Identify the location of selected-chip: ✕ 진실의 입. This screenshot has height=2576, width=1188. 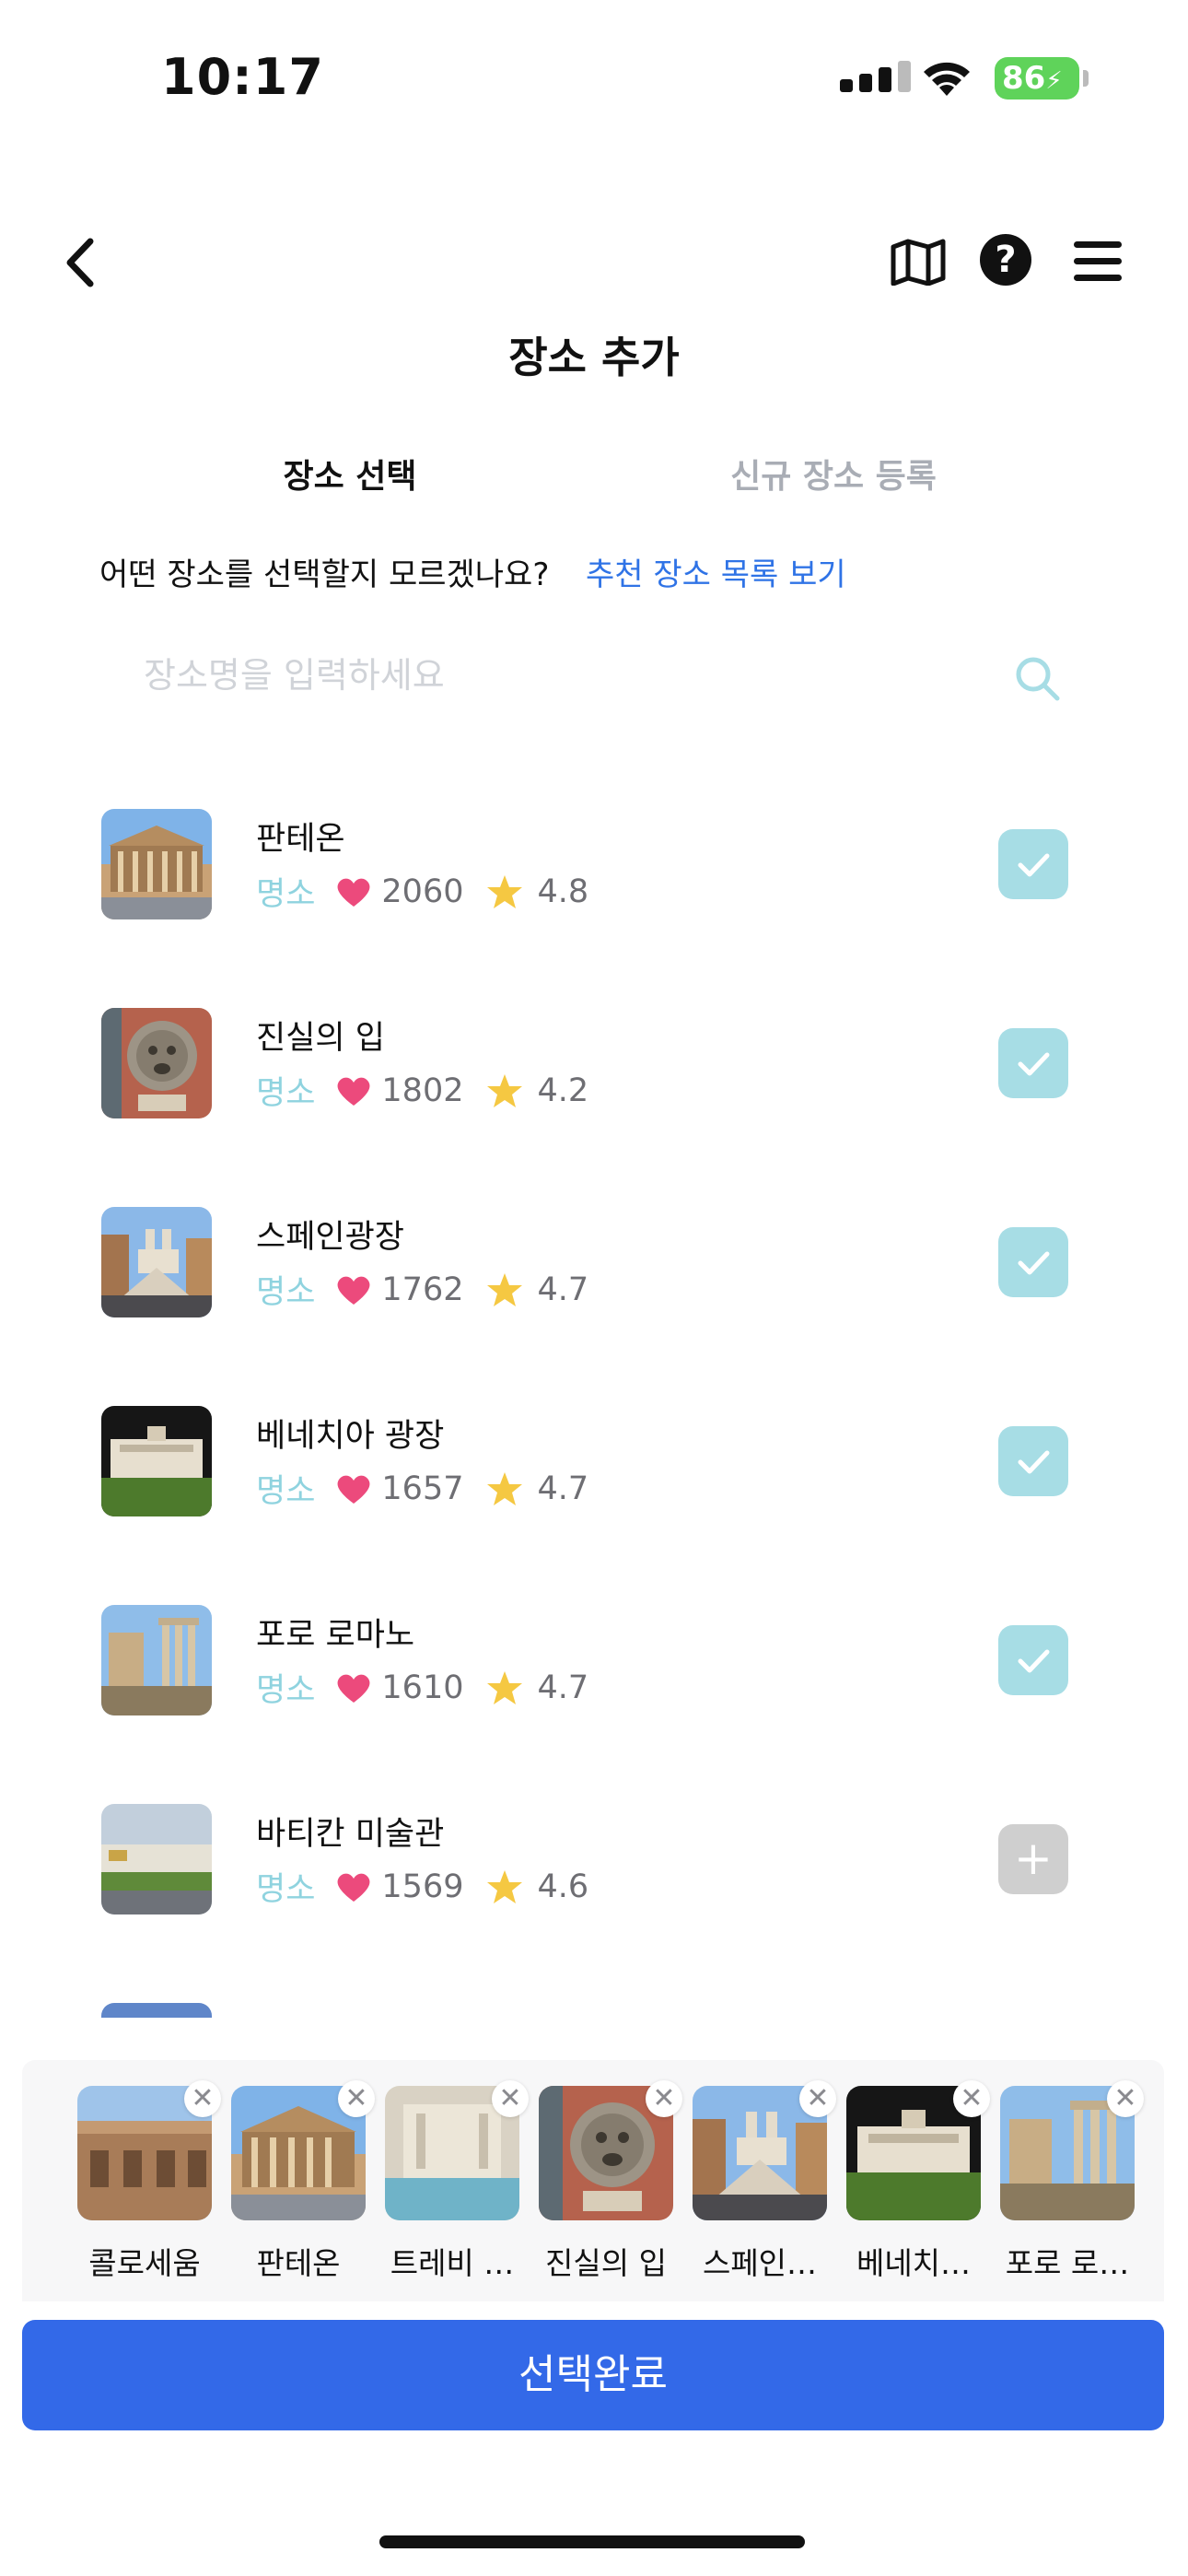
(610, 2181).